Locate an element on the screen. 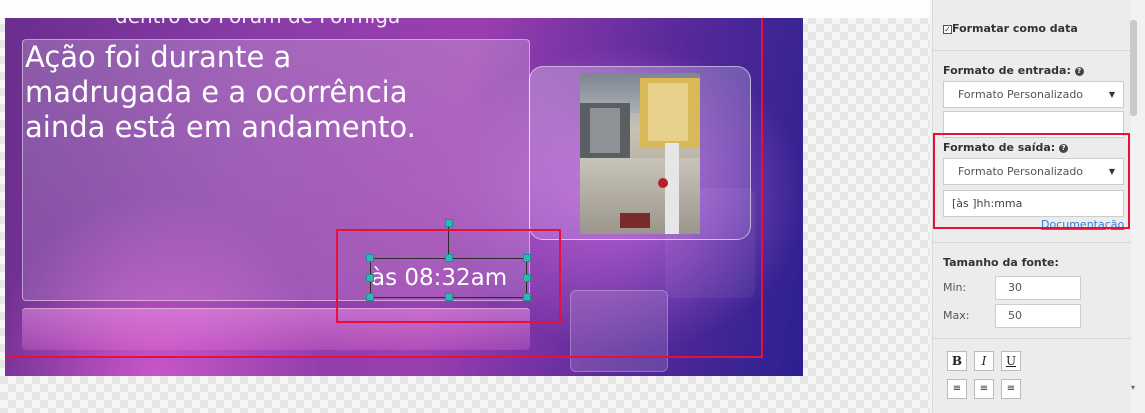 The height and width of the screenshot is (413, 1145). font-size-max-label: Max: is located at coordinates (956, 315).